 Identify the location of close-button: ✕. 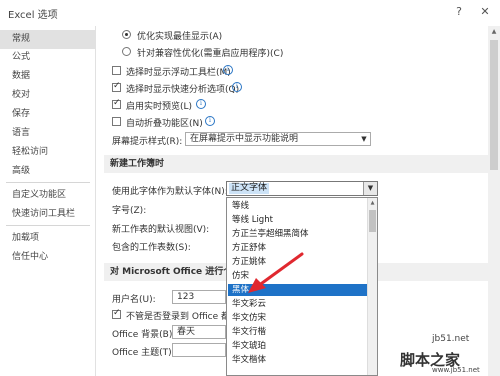
(485, 12).